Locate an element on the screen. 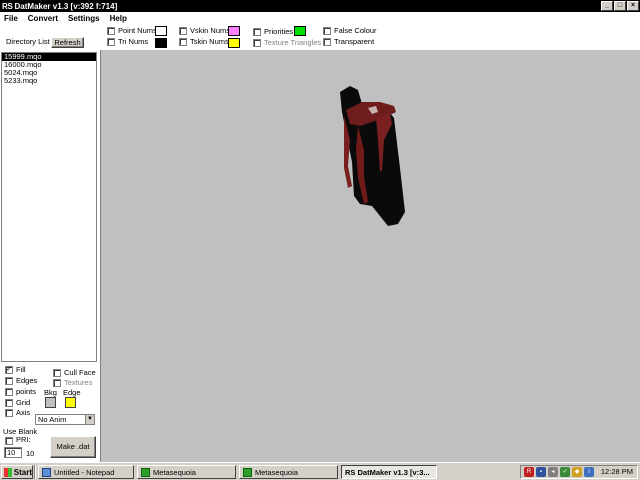 This screenshot has height=480, width=640. tskin-nums-label: Tskin Nums is located at coordinates (209, 41).